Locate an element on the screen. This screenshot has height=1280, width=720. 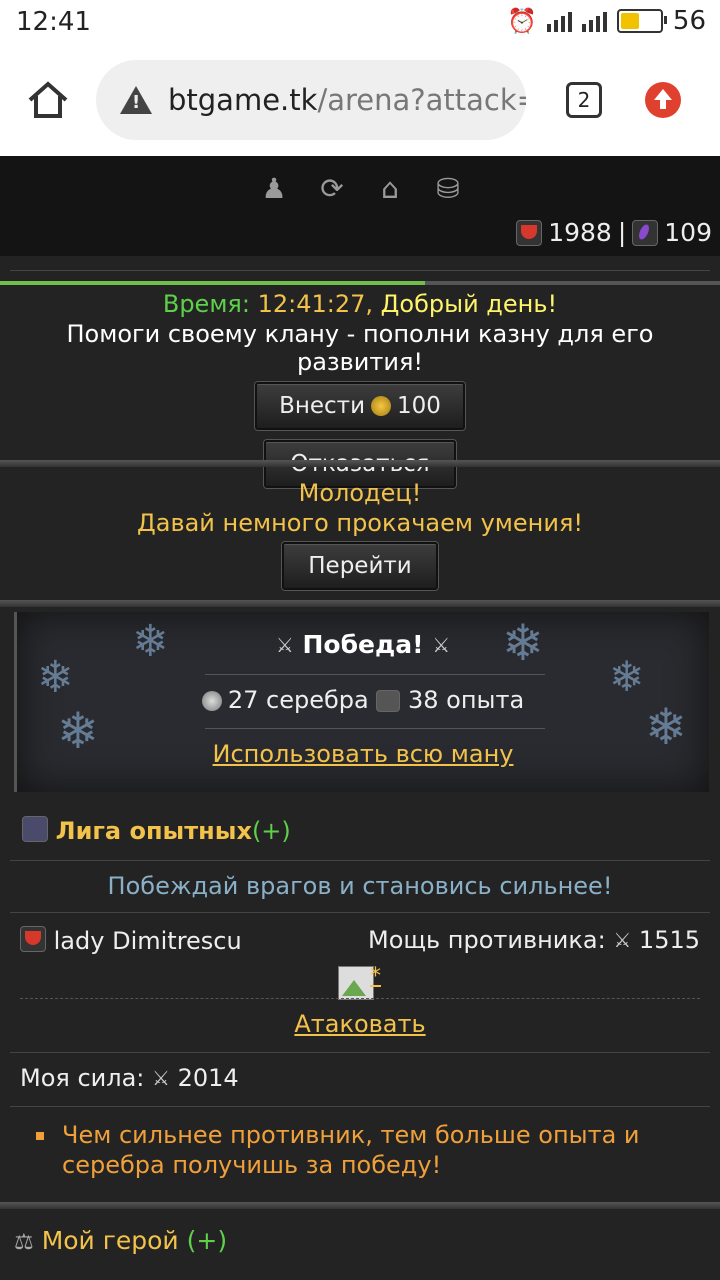
home-icon: ⌂ is located at coordinates (390, 188).